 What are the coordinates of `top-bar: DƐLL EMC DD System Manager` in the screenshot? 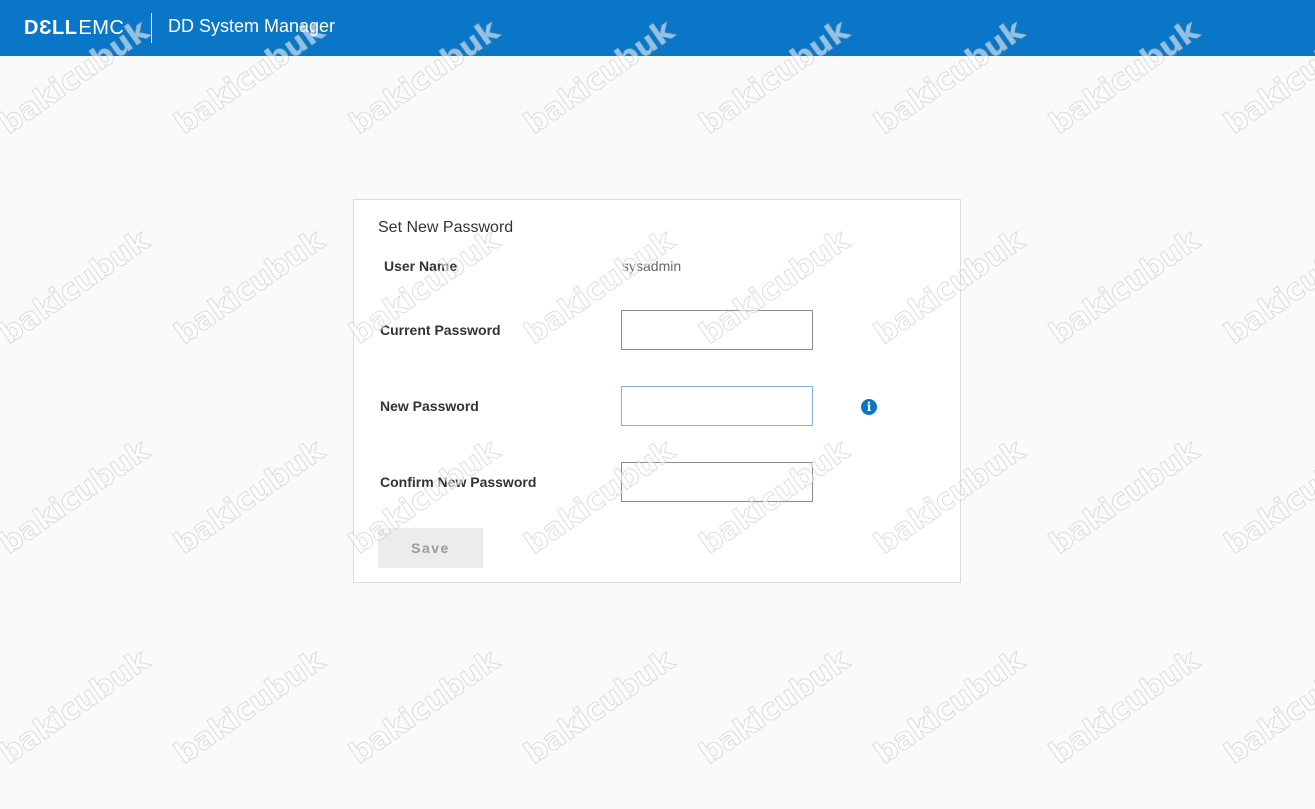 It's located at (657, 28).